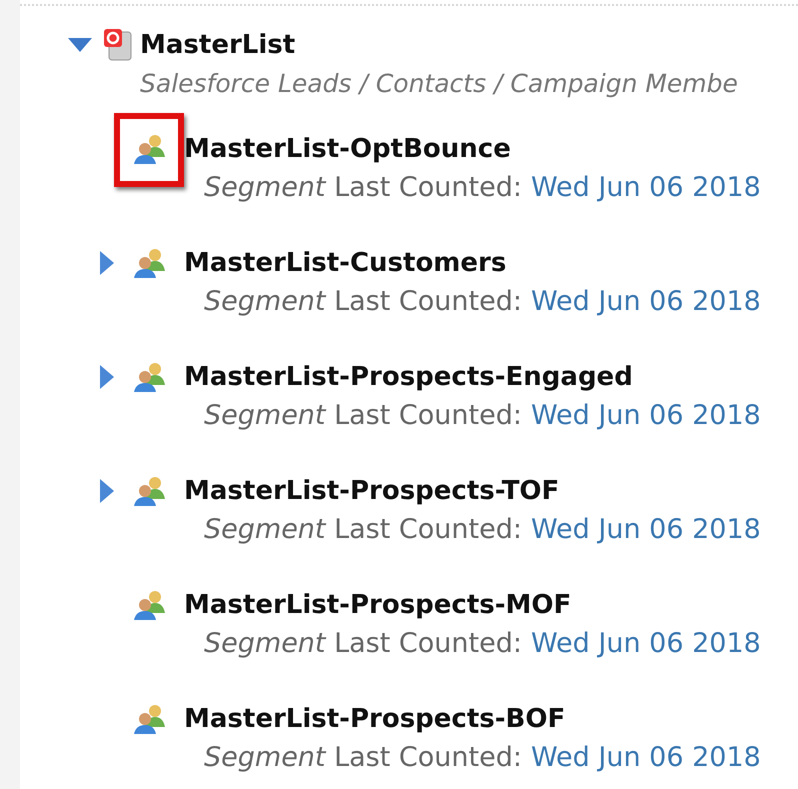 The width and height of the screenshot is (798, 789). I want to click on tree-item-label: MasterList-Prospects-BOF, so click(375, 719).